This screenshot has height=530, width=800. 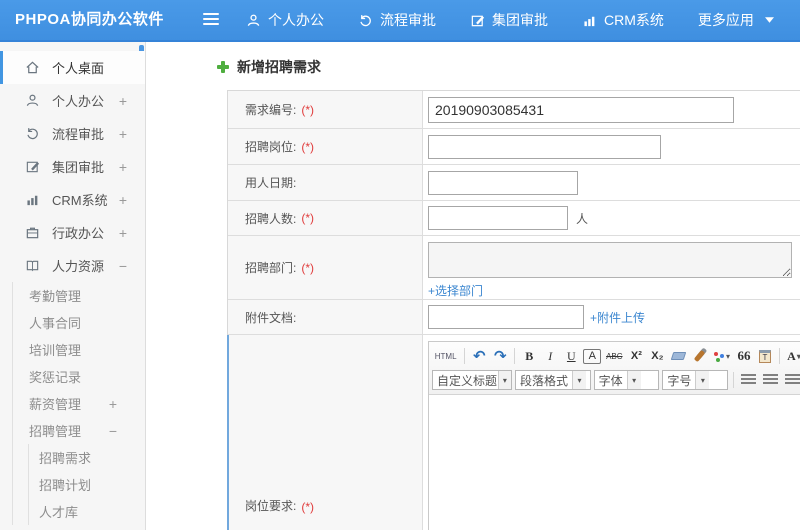 I want to click on paste-icon: T, so click(x=765, y=356).